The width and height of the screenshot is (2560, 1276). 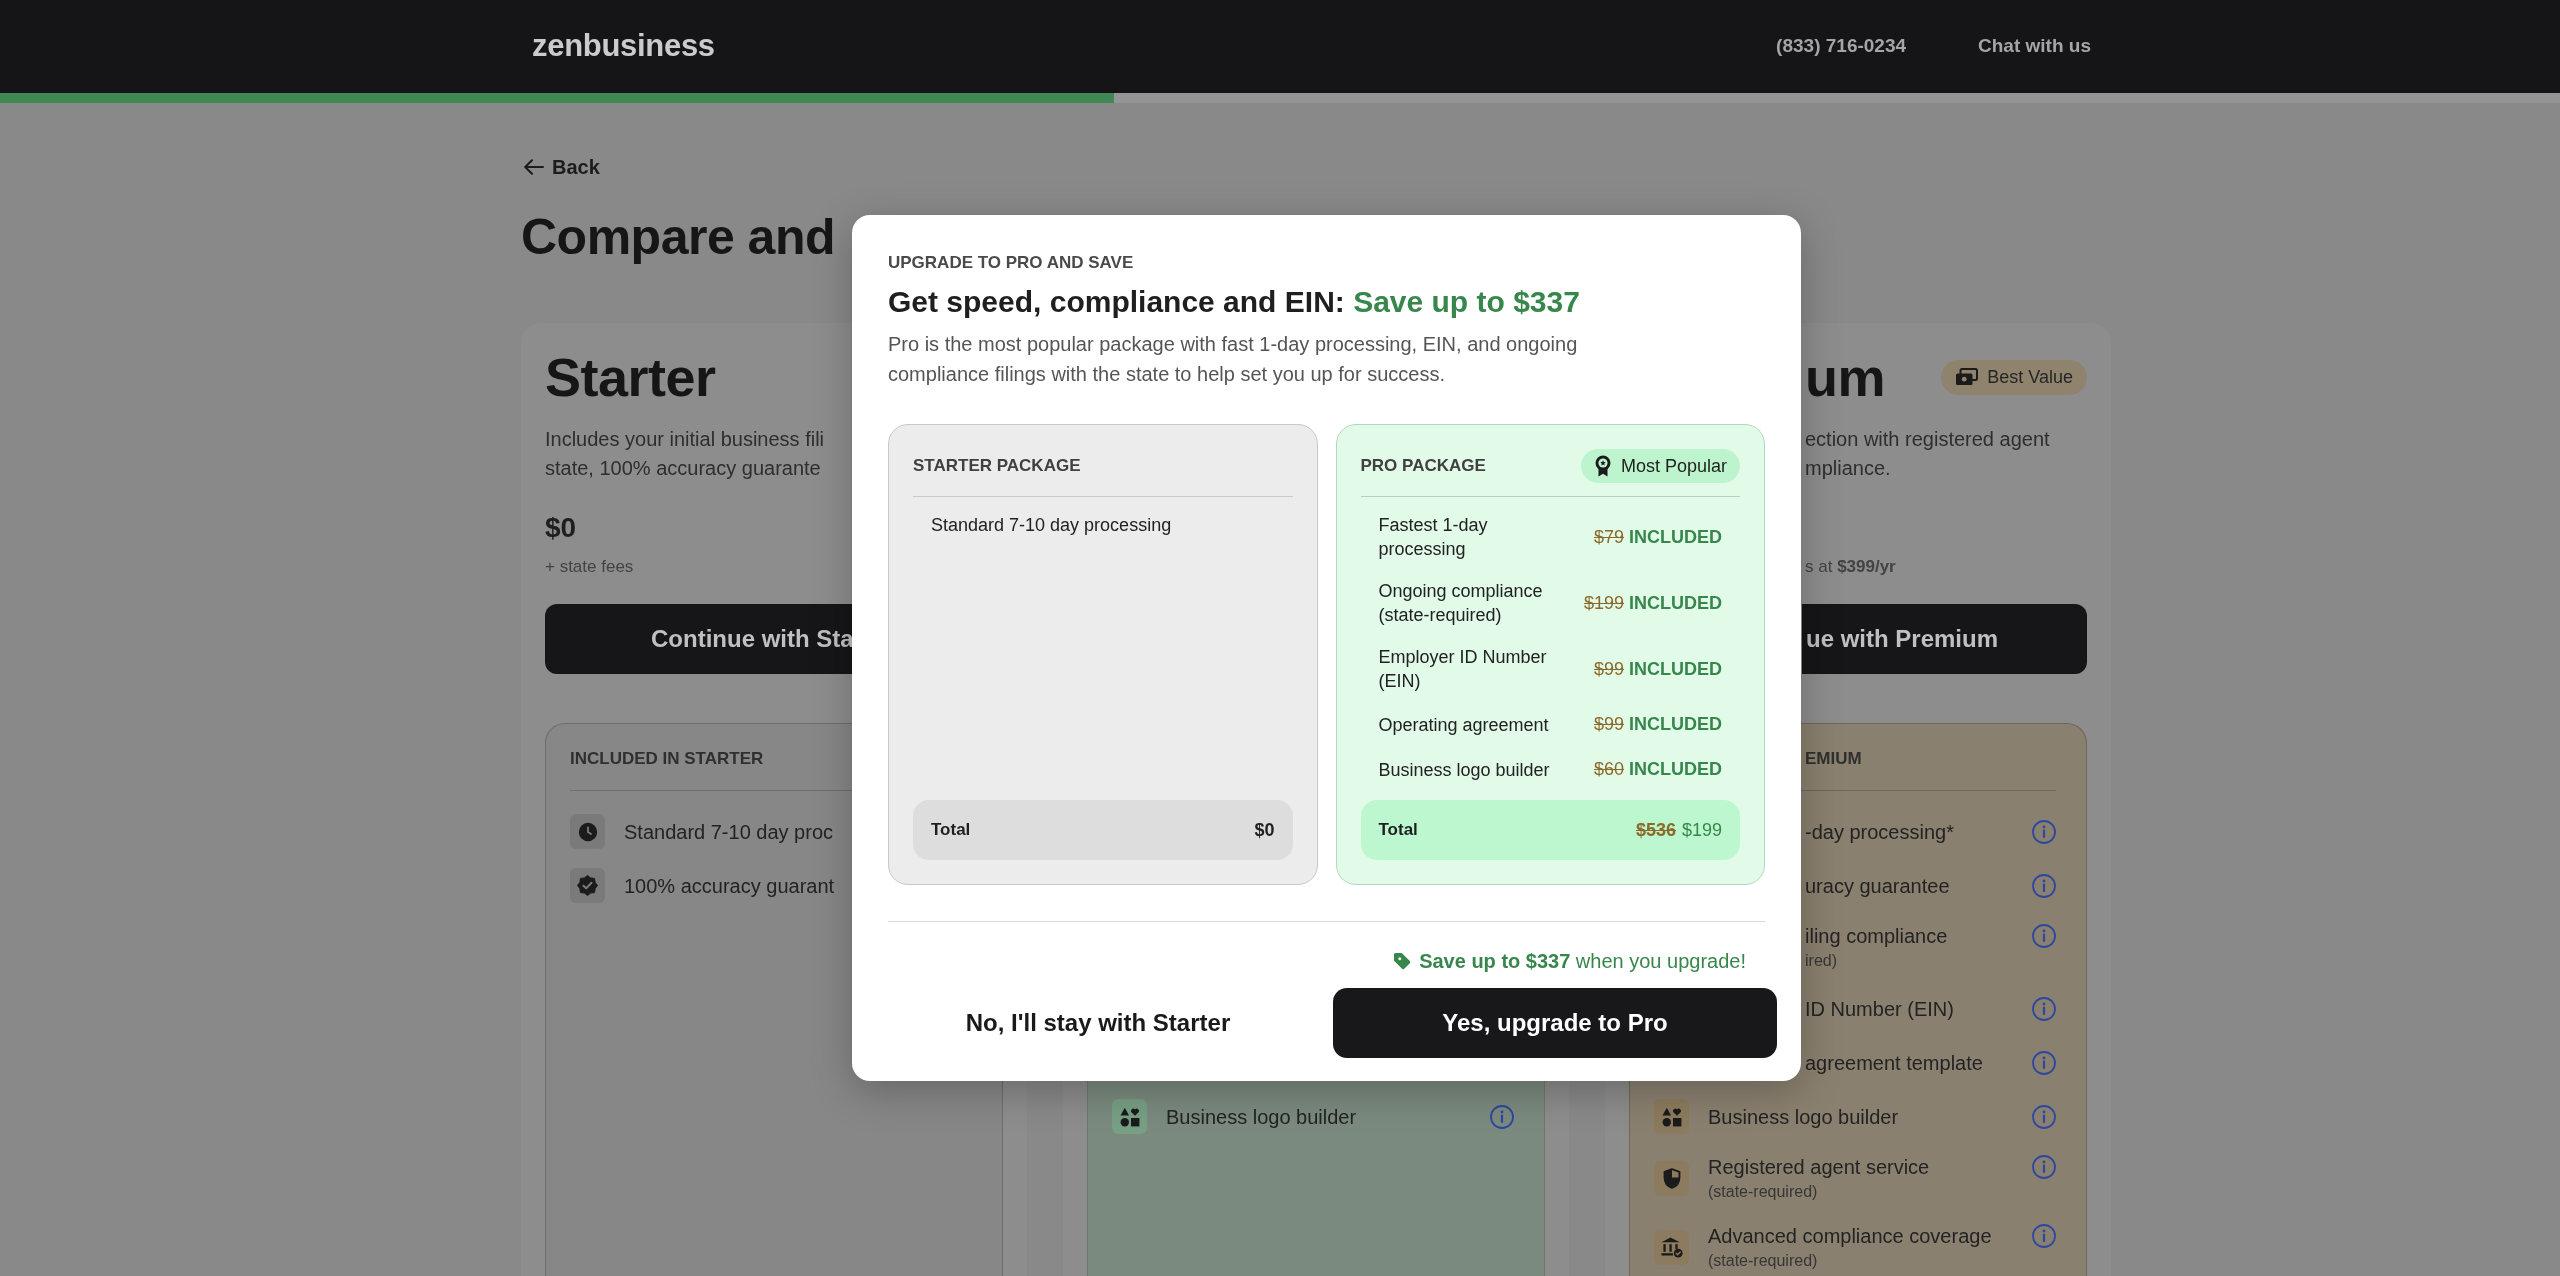 I want to click on package-heading: PRO PACKAGE, so click(x=1423, y=466).